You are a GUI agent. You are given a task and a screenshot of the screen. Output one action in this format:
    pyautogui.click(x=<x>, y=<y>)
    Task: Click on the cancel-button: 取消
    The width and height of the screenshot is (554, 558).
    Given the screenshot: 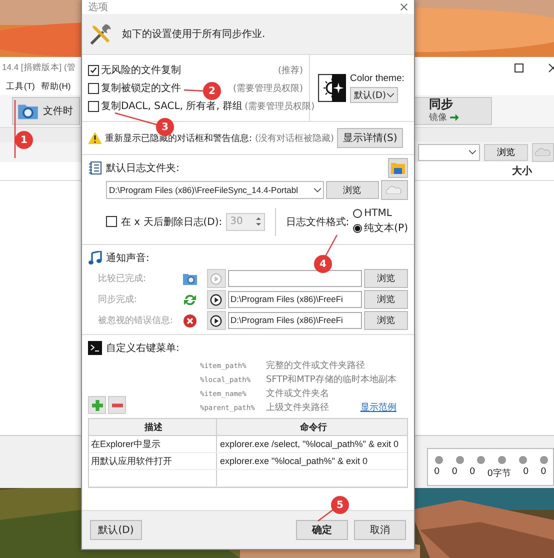 What is the action you would take?
    pyautogui.click(x=380, y=530)
    